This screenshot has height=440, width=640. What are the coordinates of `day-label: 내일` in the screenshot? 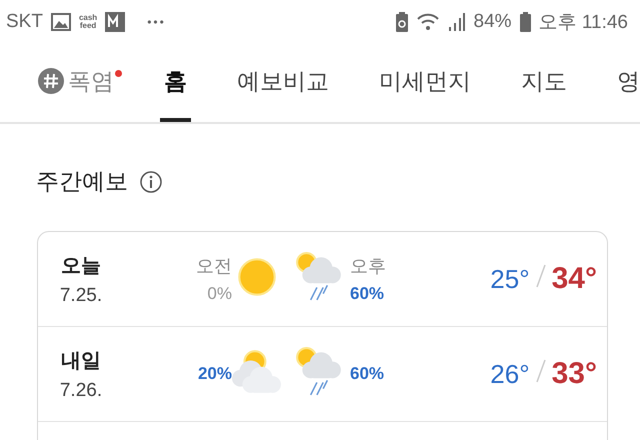 It's located at (81, 361).